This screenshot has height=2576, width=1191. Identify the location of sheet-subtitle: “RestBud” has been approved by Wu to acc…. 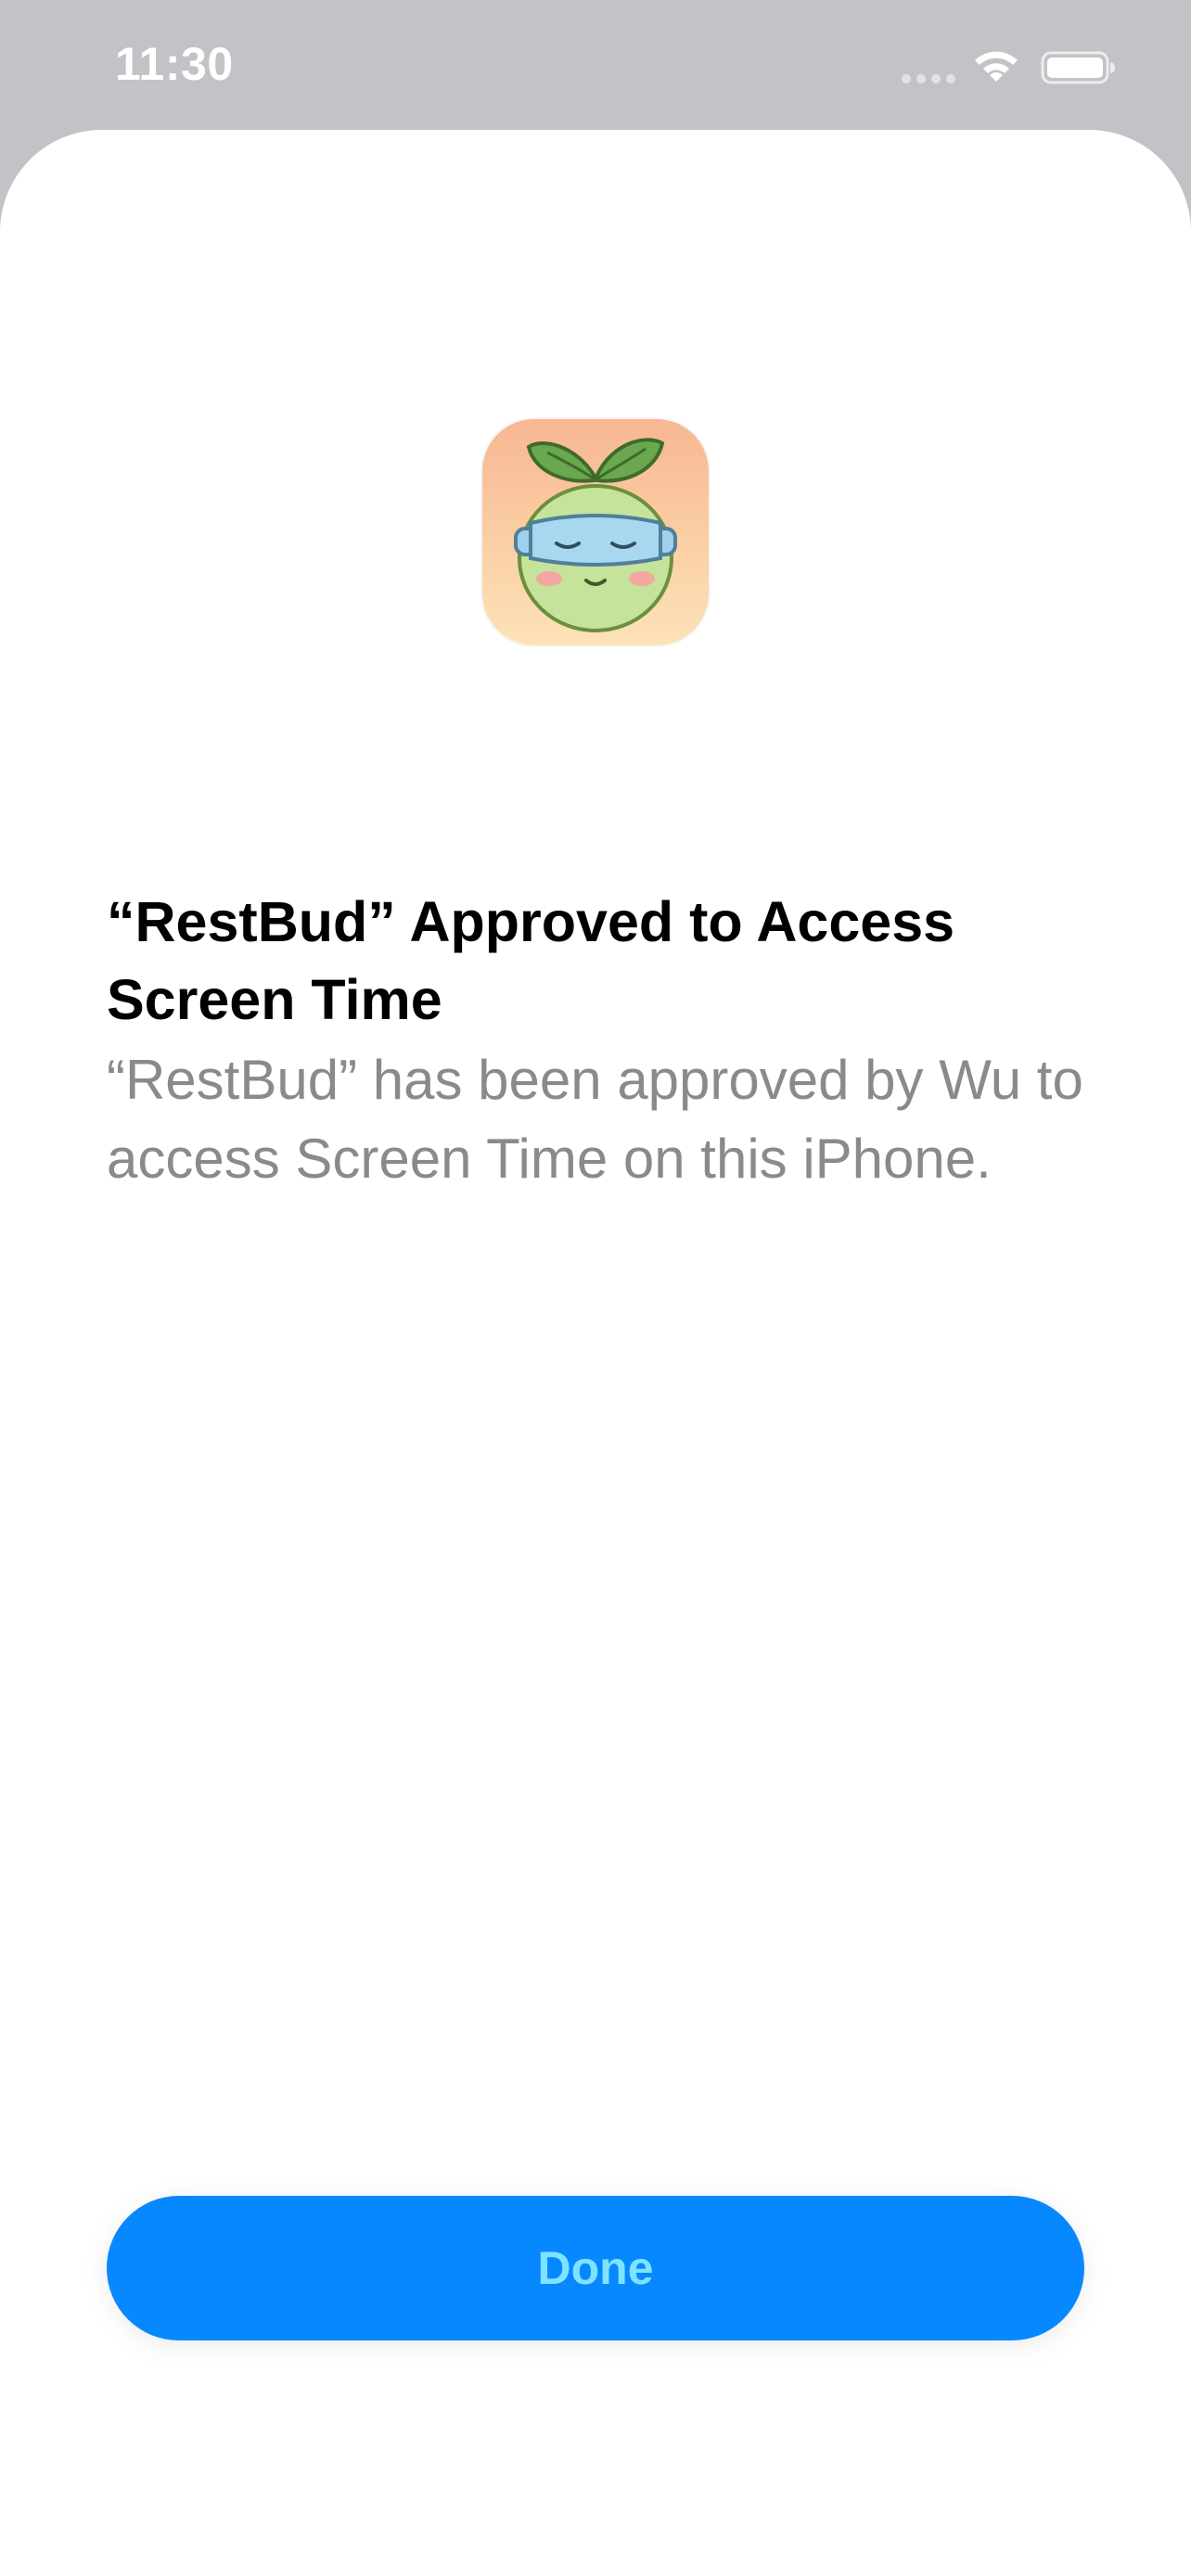
(595, 1119).